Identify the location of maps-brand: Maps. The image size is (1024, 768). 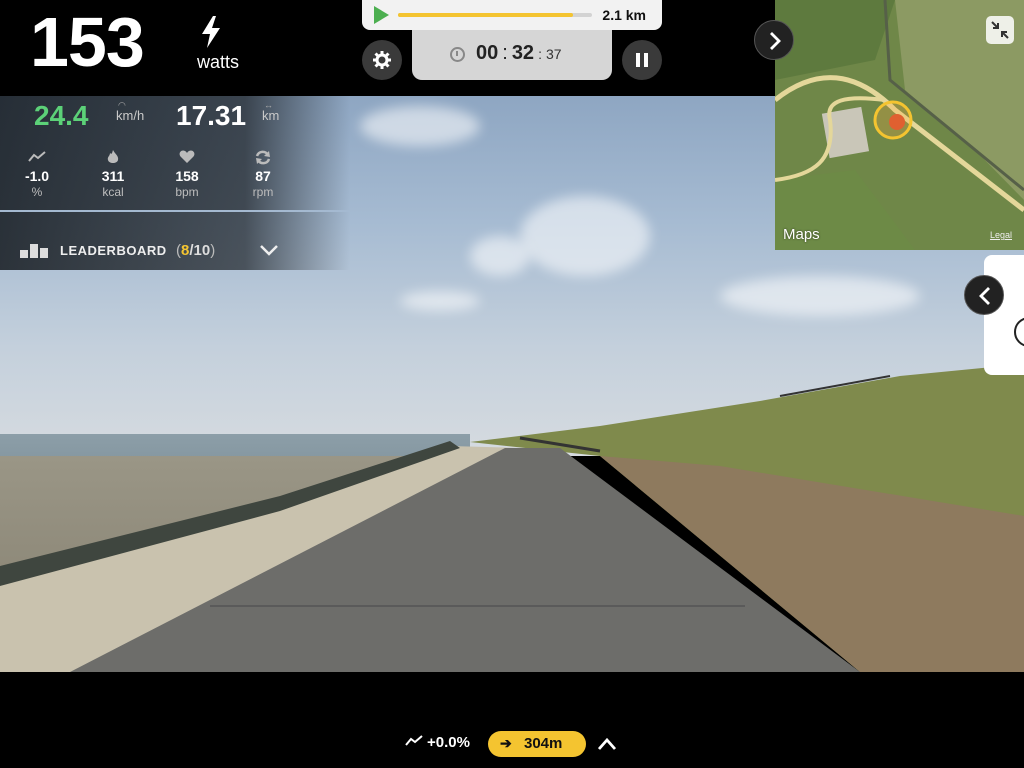
(801, 234).